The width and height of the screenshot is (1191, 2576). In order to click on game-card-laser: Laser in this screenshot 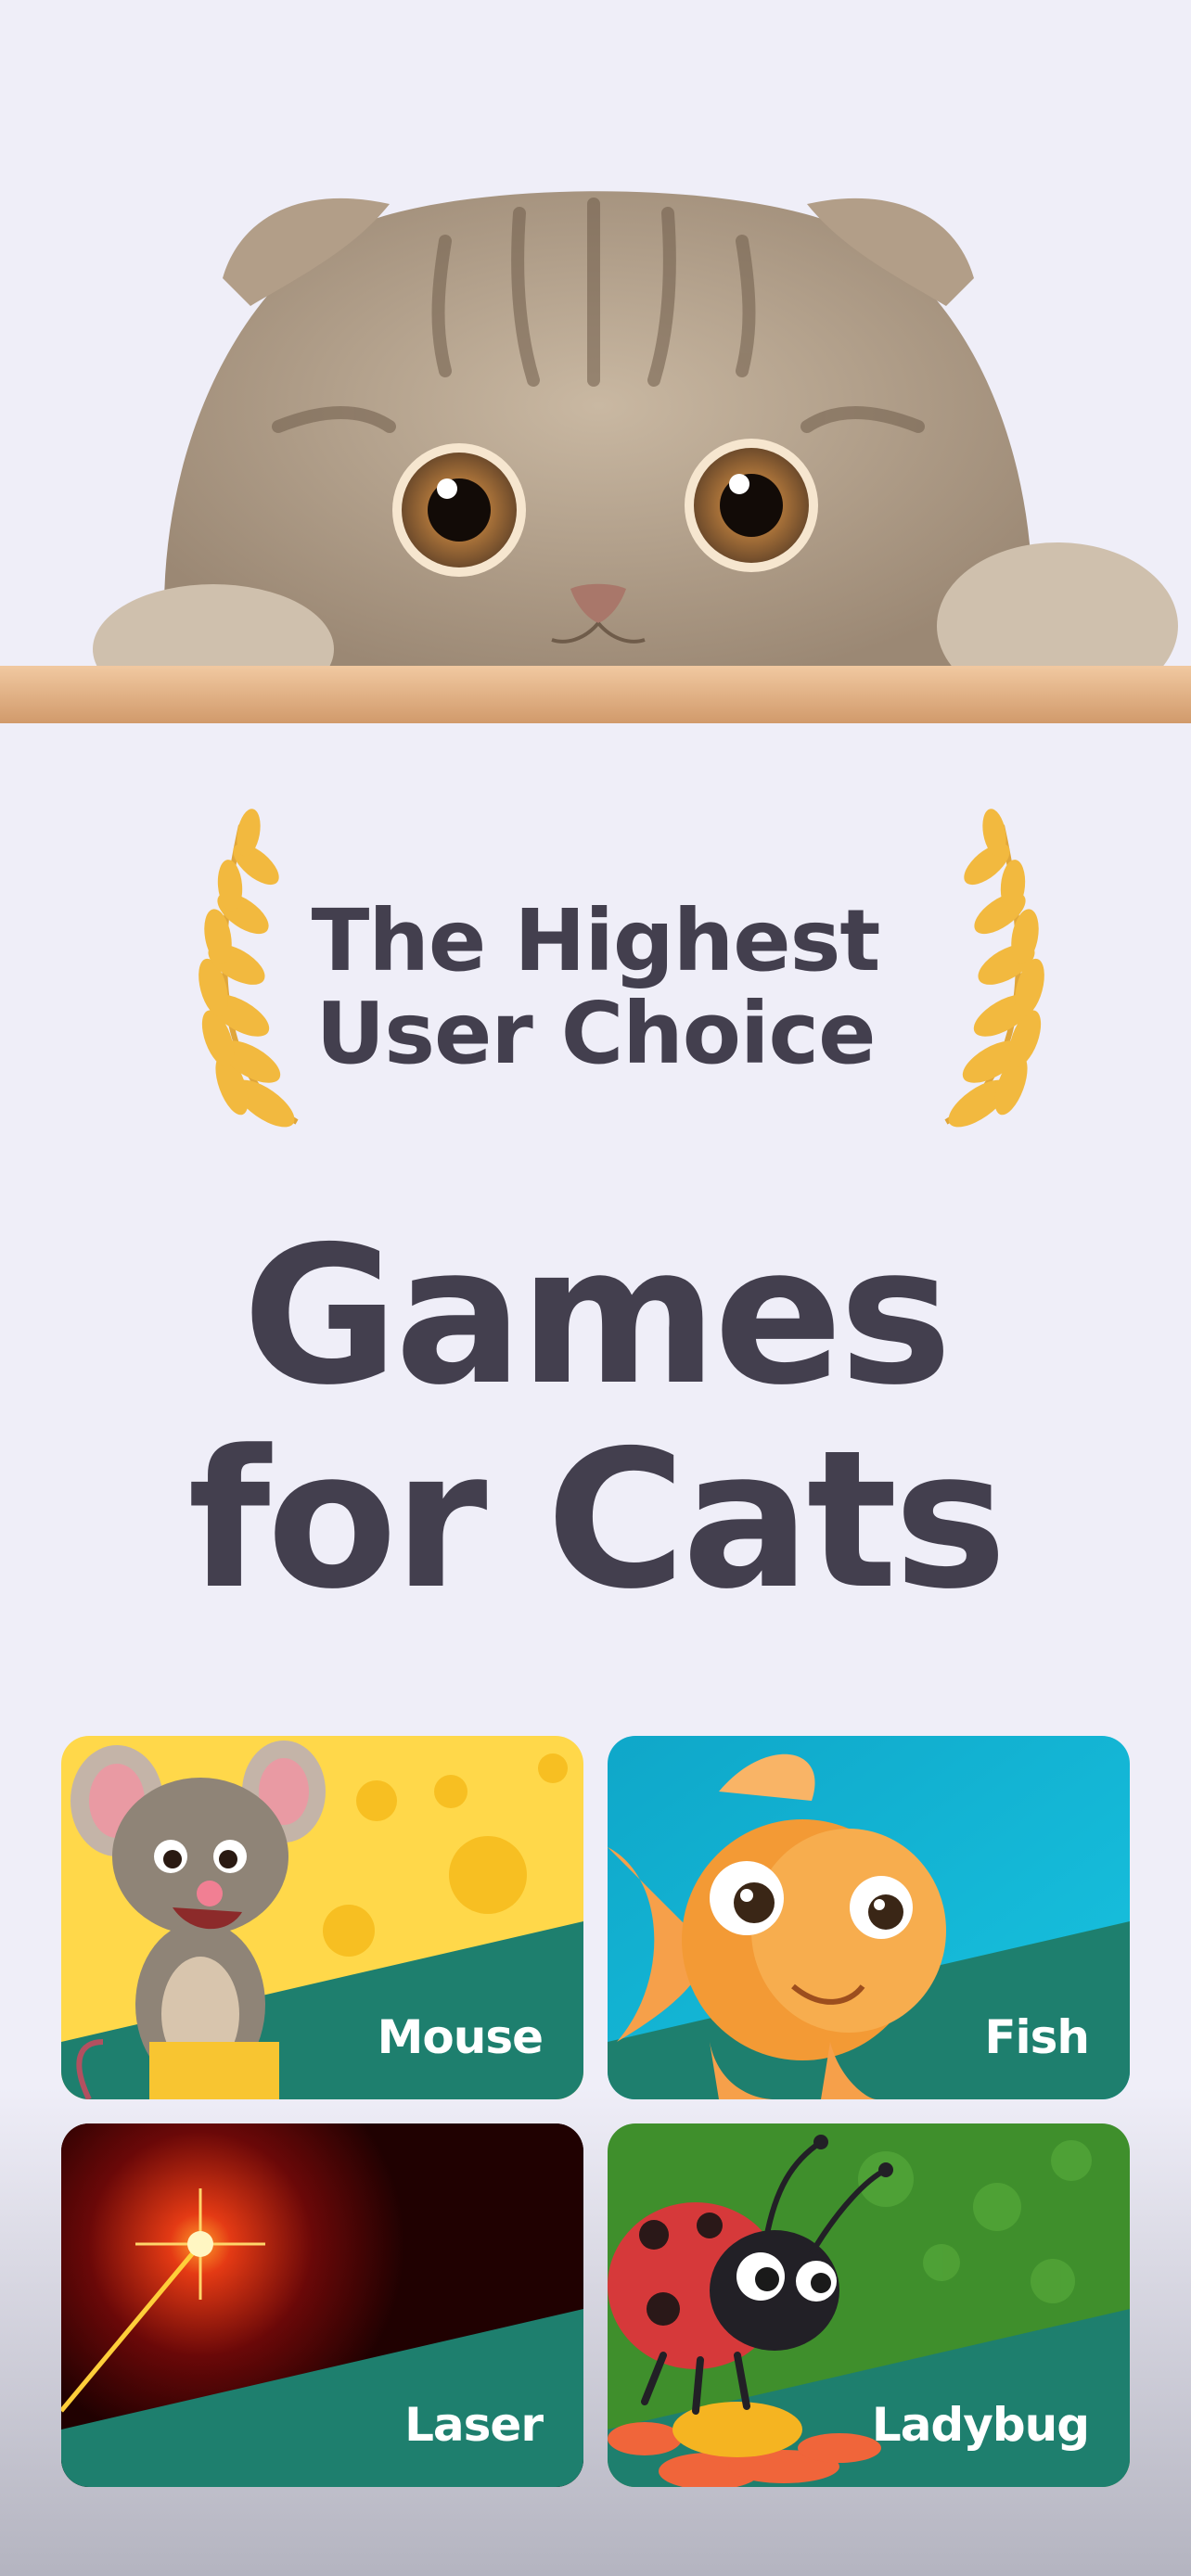, I will do `click(322, 2305)`.